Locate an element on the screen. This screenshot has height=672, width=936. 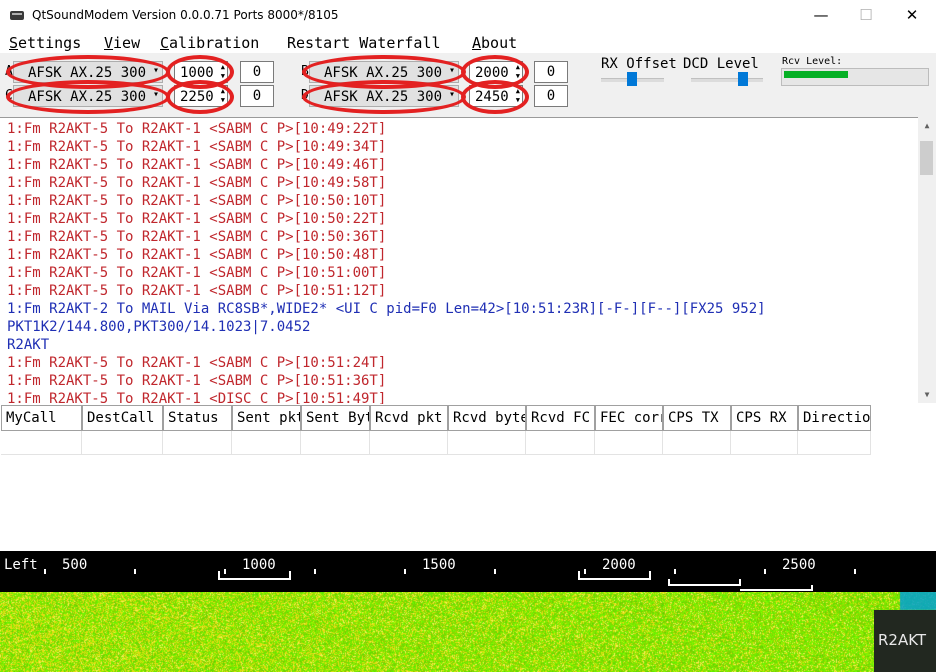
rx-offset-slider-thumb is located at coordinates (632, 79).